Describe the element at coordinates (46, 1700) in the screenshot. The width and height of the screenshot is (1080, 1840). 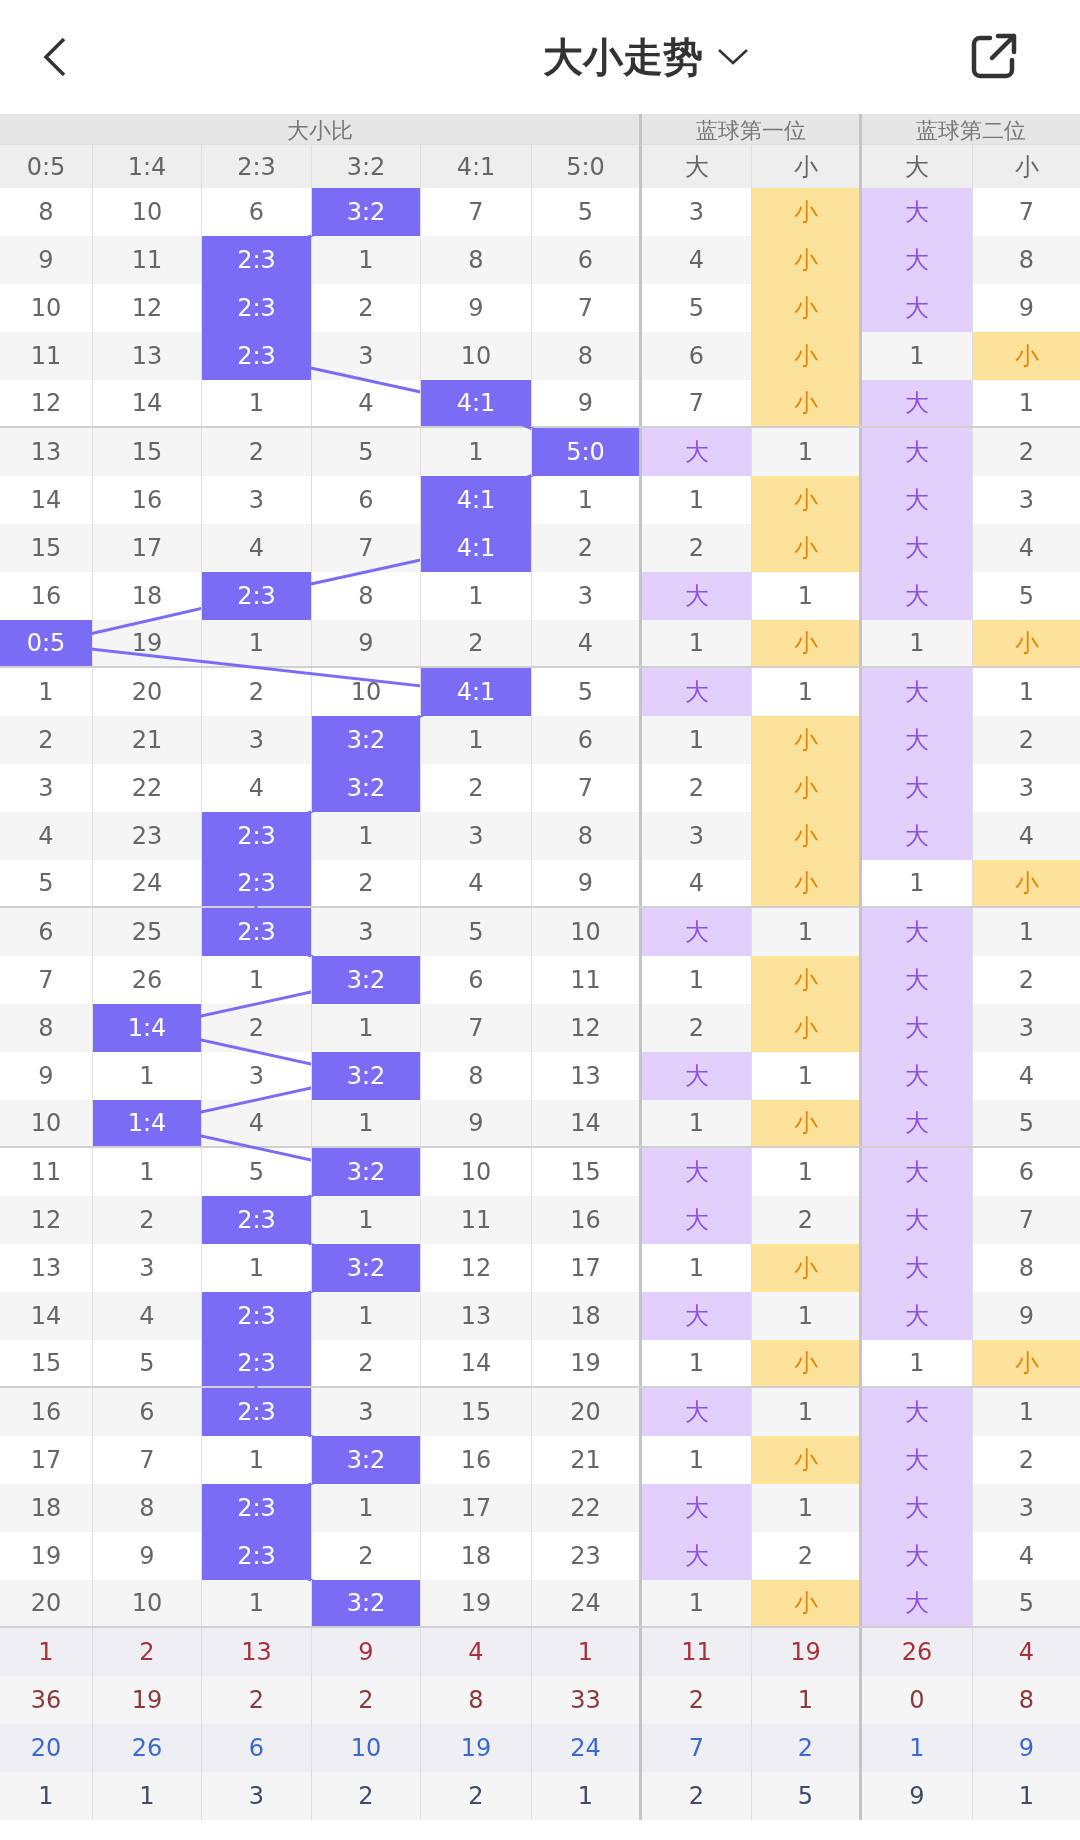
I see `table-cell-text: 36` at that location.